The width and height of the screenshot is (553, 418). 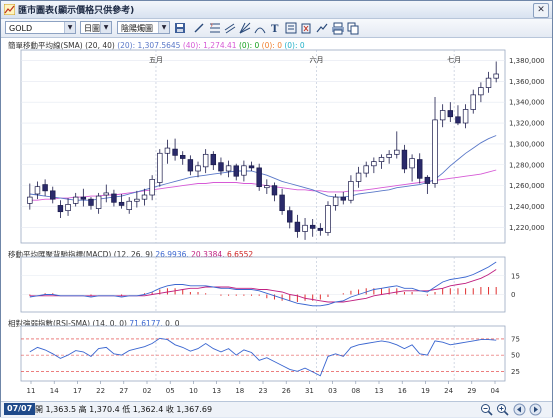 What do you see at coordinates (286, 391) in the screenshot?
I see `date-label: 26` at bounding box center [286, 391].